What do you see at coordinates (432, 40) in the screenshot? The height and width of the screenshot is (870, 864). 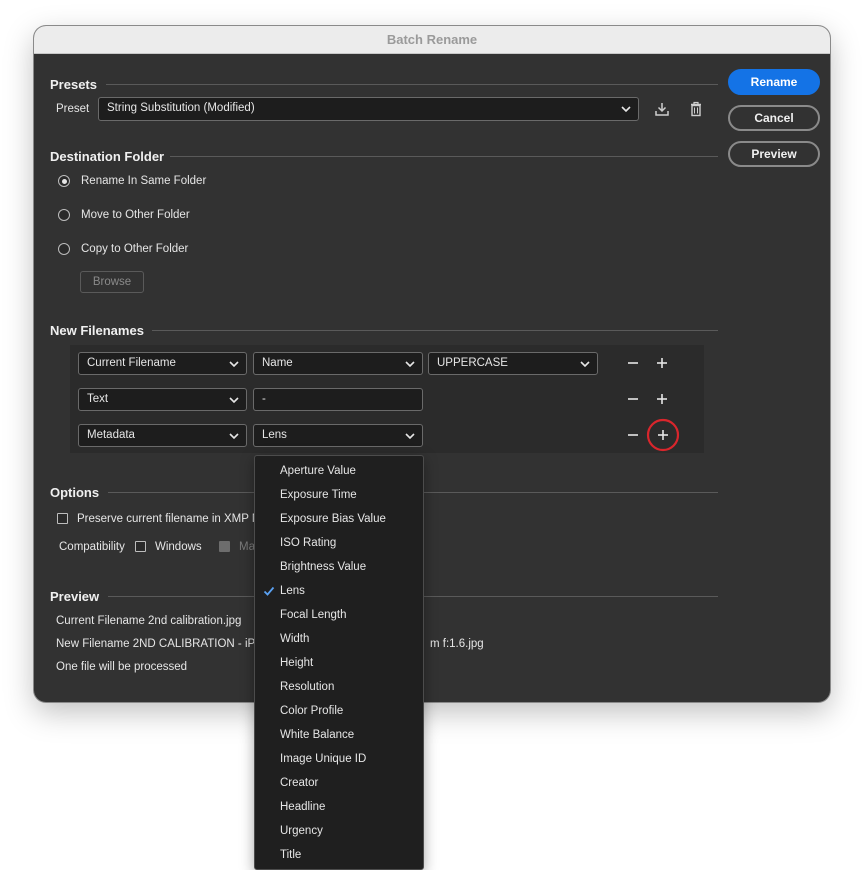 I see `window-title: Batch Rename` at bounding box center [432, 40].